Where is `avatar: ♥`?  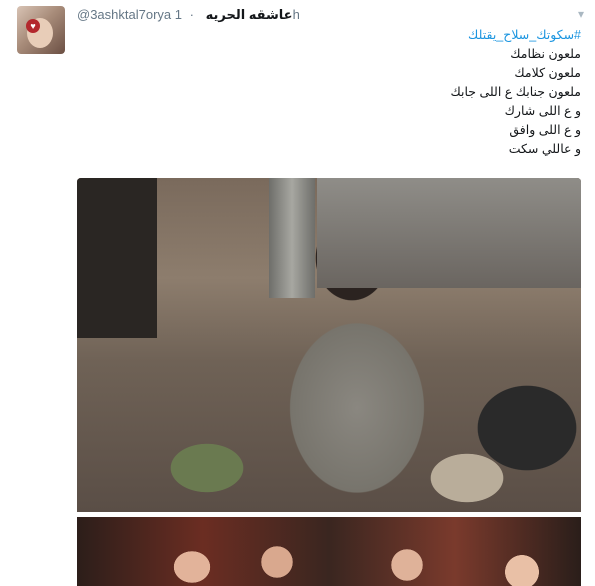
avatar: ♥ is located at coordinates (41, 30).